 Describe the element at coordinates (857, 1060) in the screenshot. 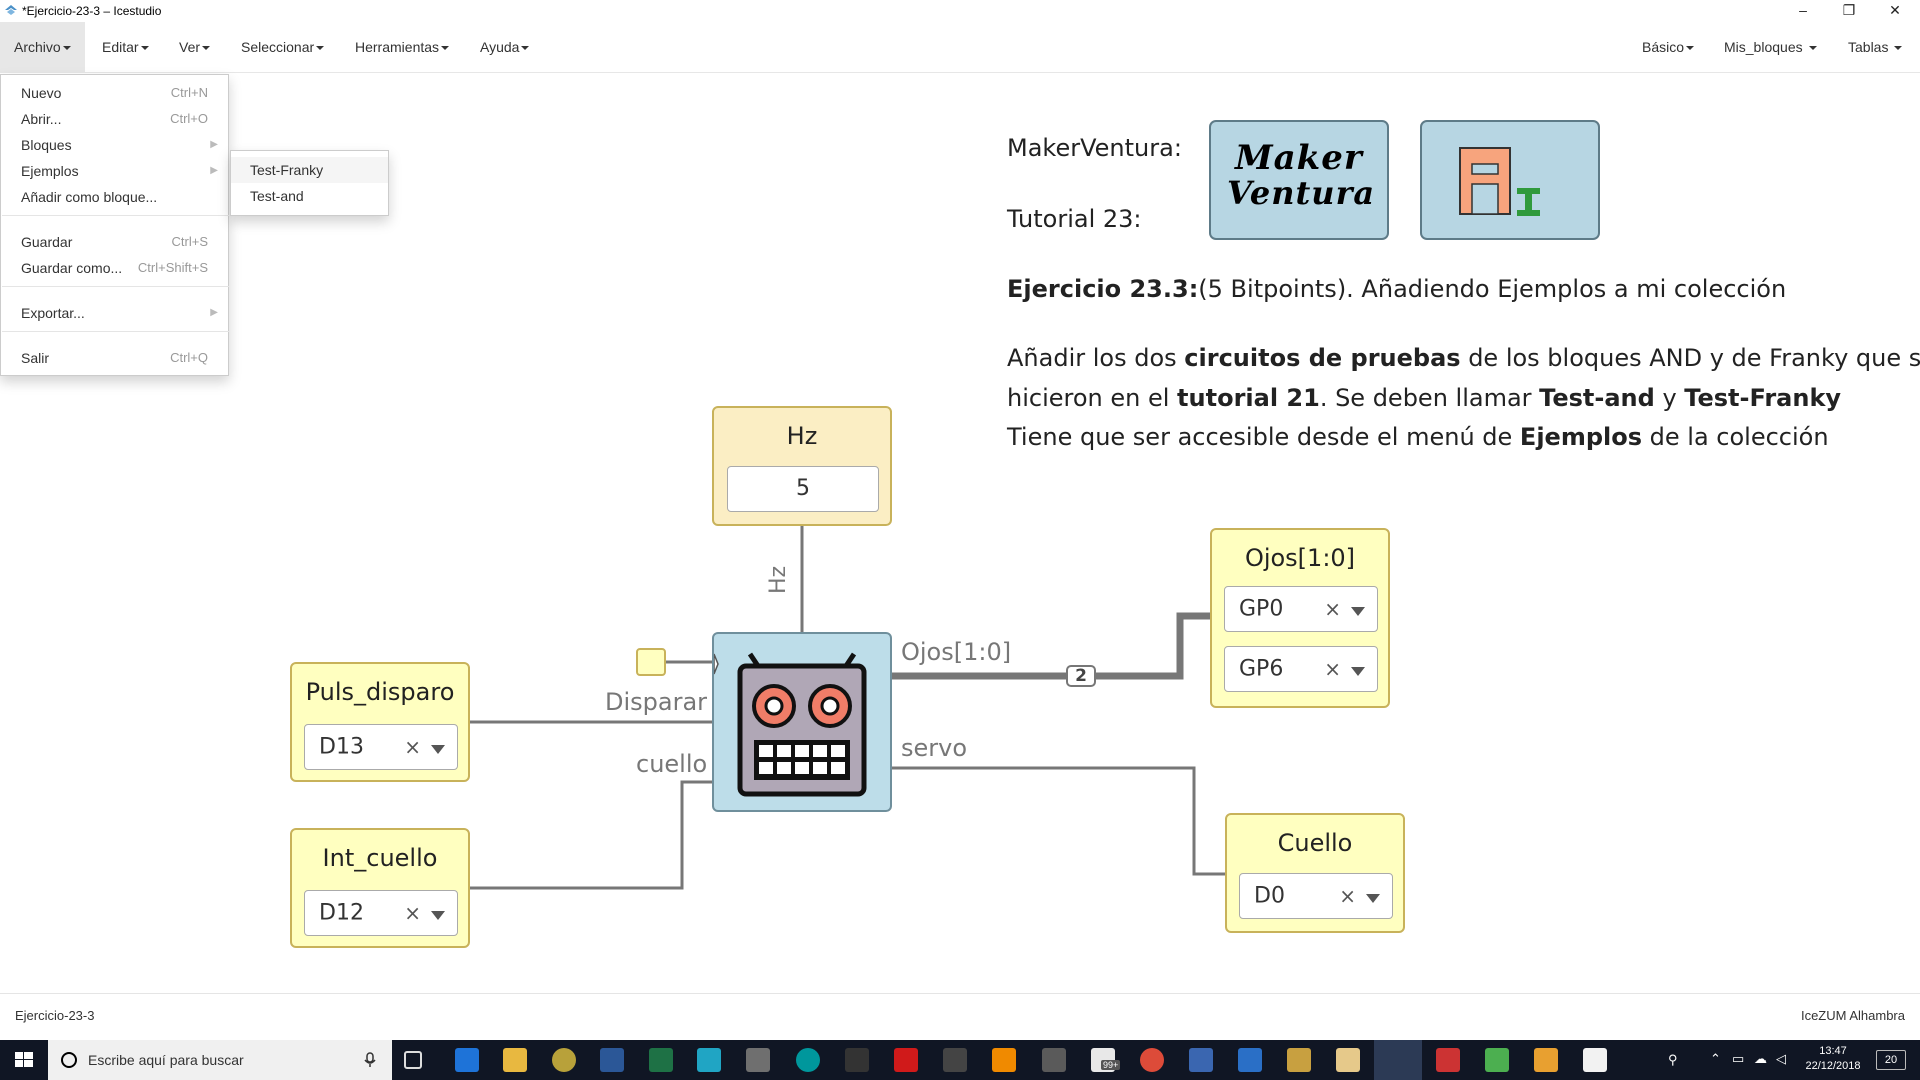

I see `inkscape-icon` at that location.